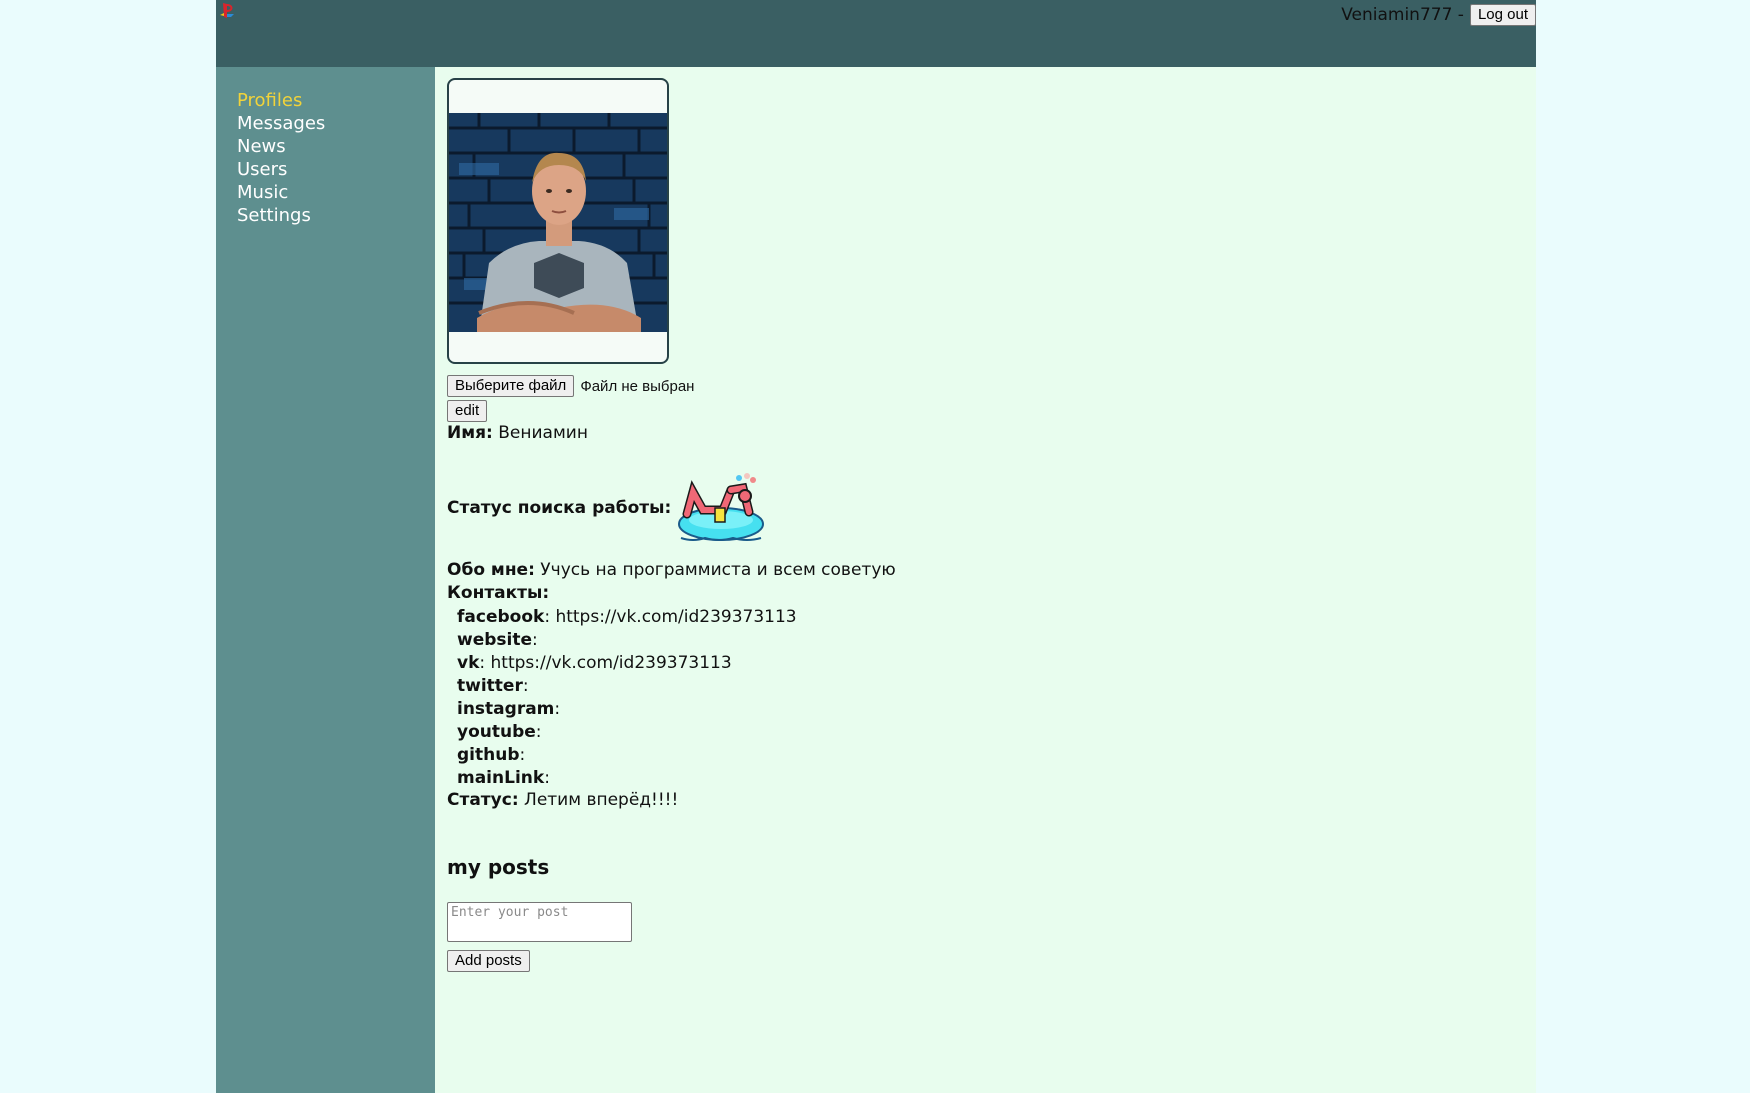 The height and width of the screenshot is (1093, 1750). Describe the element at coordinates (511, 386) in the screenshot. I see `choose-file-button: Выберите файл` at that location.